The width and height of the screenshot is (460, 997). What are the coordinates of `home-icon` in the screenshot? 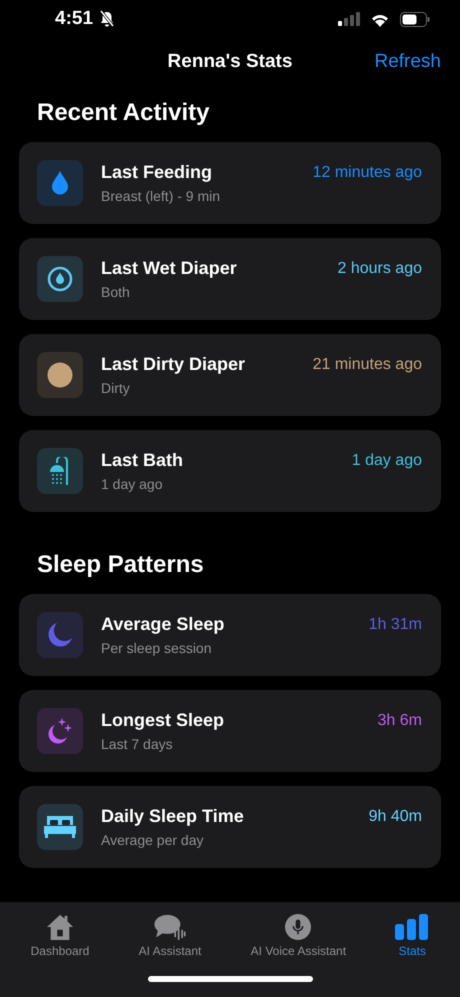 It's located at (60, 927).